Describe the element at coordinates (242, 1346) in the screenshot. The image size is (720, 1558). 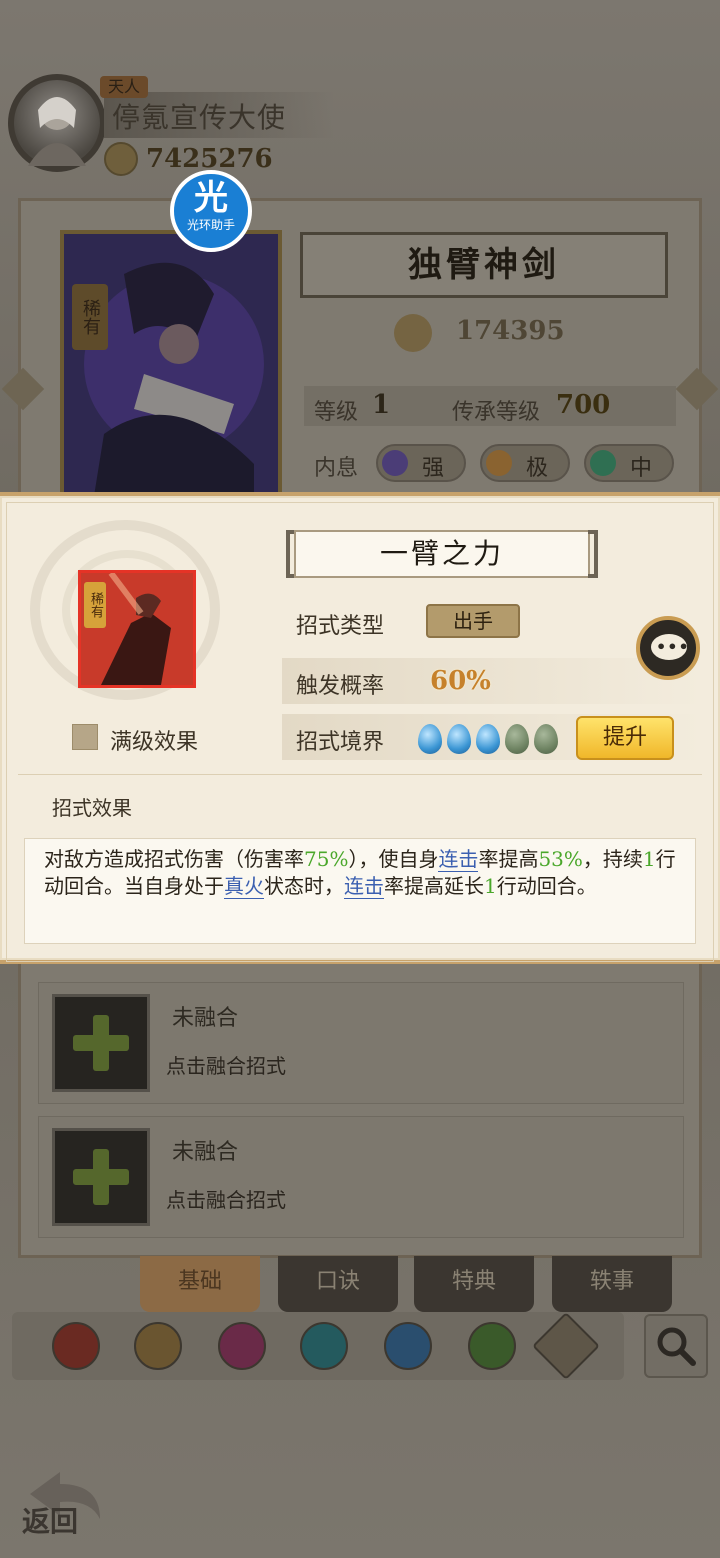
I see `fist-sect-icon` at that location.